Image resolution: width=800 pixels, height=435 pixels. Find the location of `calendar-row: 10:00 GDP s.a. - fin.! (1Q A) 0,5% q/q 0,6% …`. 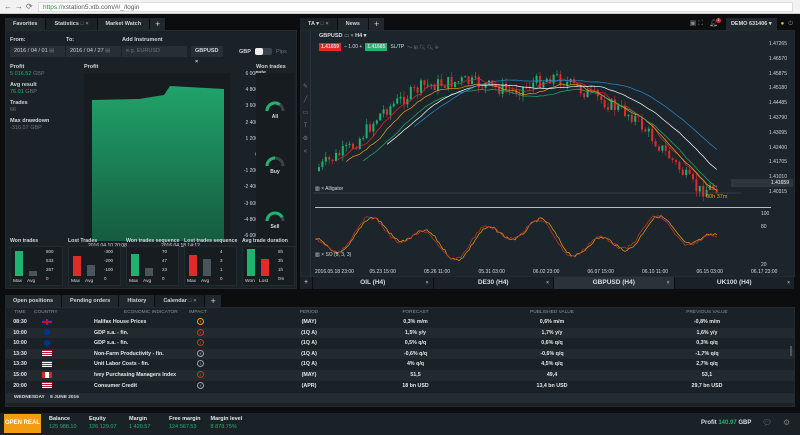

calendar-row: 10:00 GDP s.a. - fin.! (1Q A) 0,5% q/q 0,6% … is located at coordinates (400, 343).